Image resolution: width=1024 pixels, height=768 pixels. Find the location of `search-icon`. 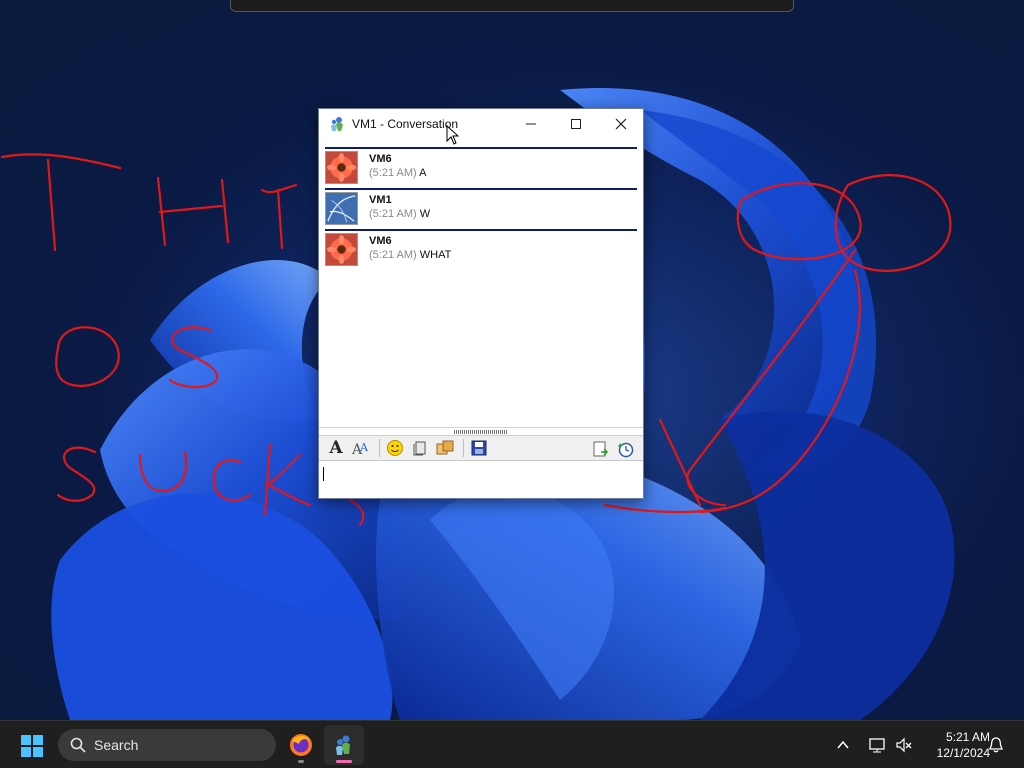

search-icon is located at coordinates (78, 745).